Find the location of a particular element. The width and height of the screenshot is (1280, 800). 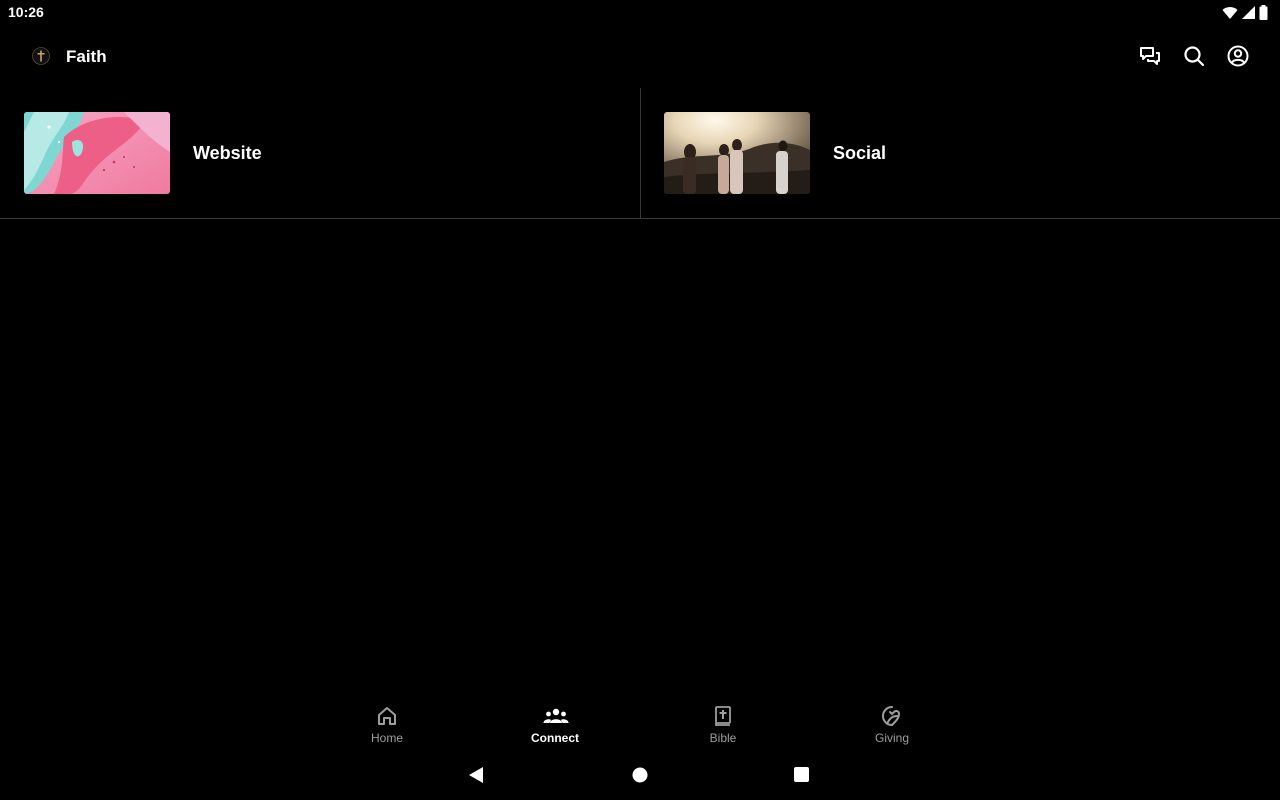

chat-icon is located at coordinates (1150, 56).